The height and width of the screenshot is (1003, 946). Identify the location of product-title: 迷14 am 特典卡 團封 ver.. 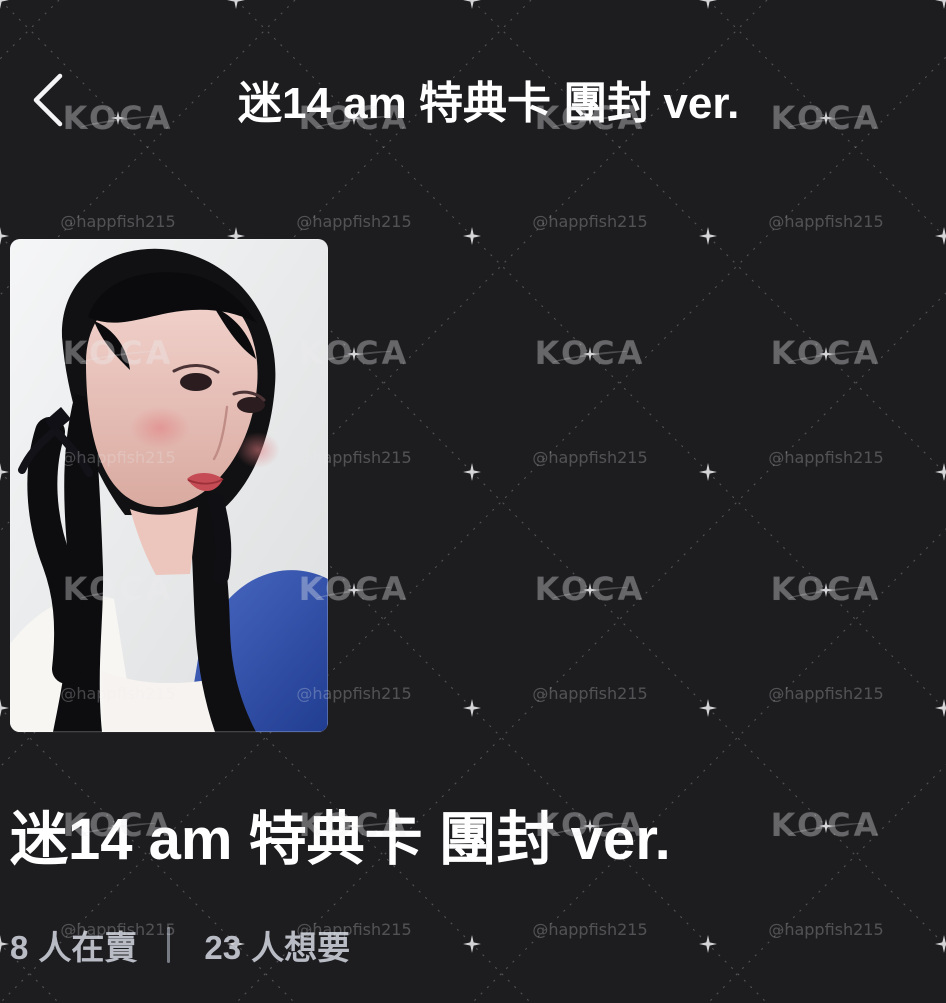
(340, 839).